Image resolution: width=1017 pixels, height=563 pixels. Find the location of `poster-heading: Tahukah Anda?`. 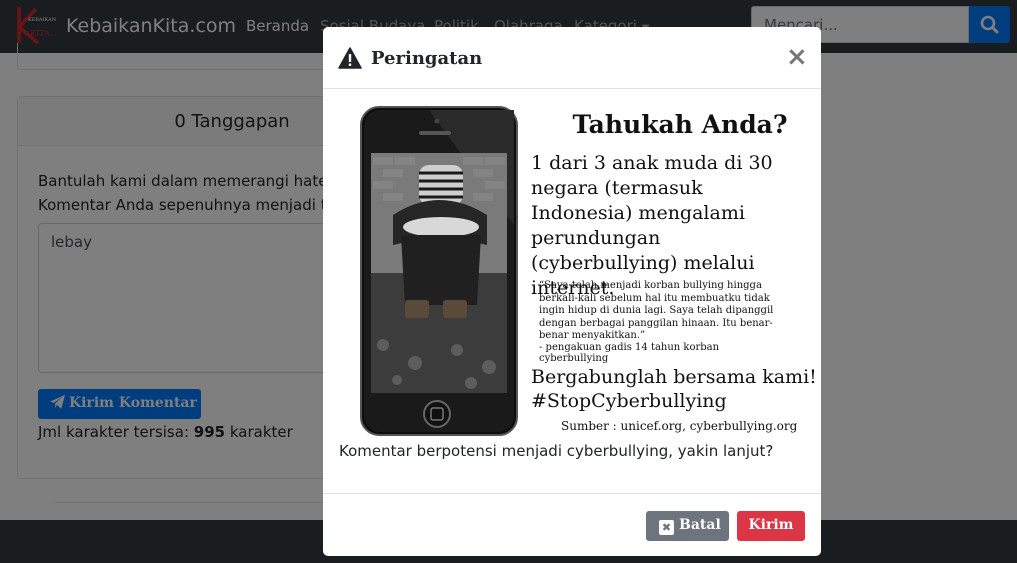

poster-heading: Tahukah Anda? is located at coordinates (680, 124).